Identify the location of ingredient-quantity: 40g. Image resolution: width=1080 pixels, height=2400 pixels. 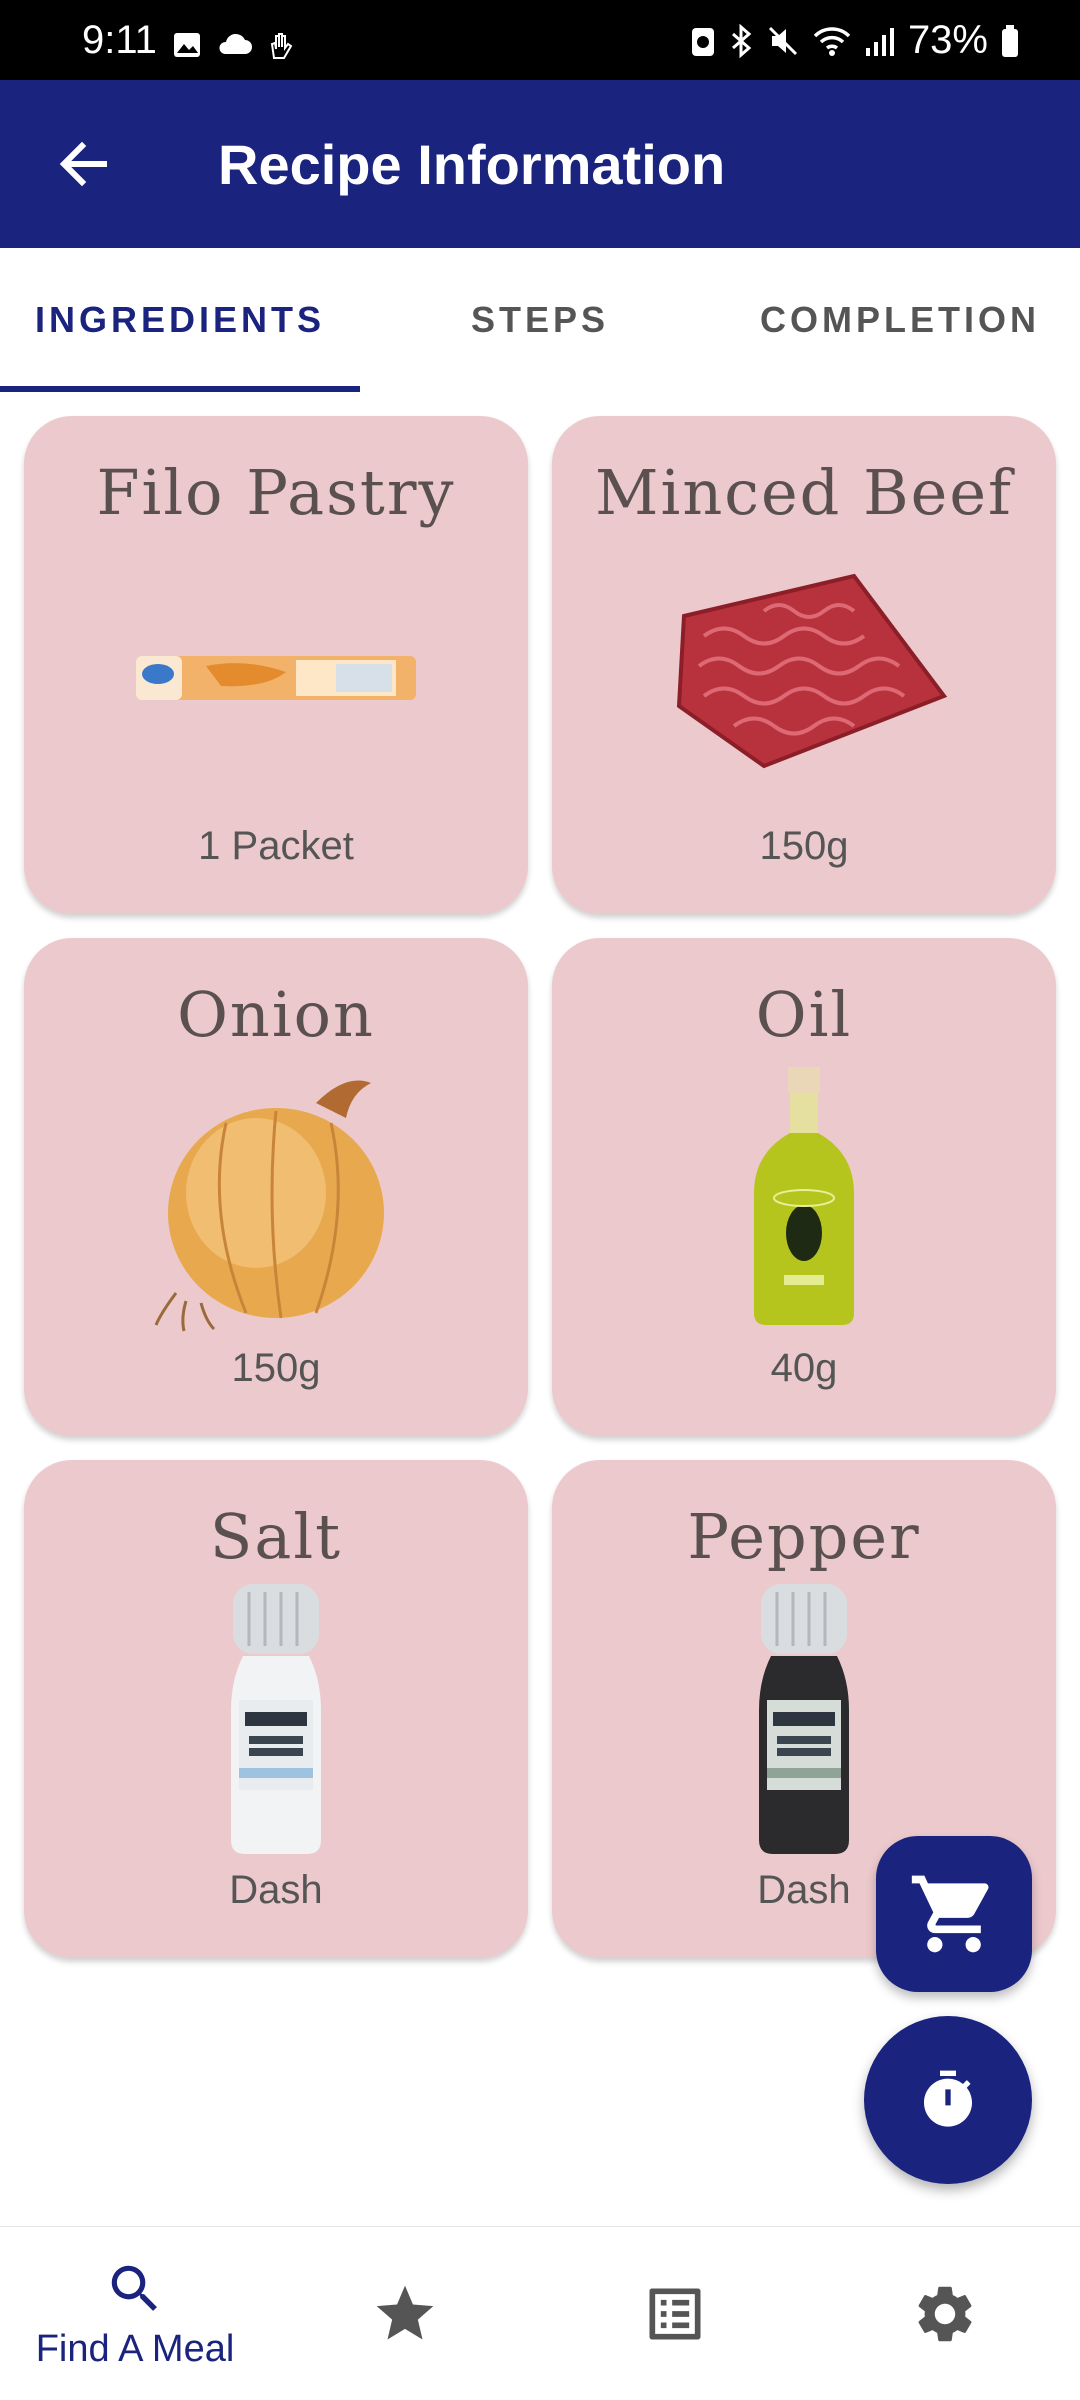
(804, 1368).